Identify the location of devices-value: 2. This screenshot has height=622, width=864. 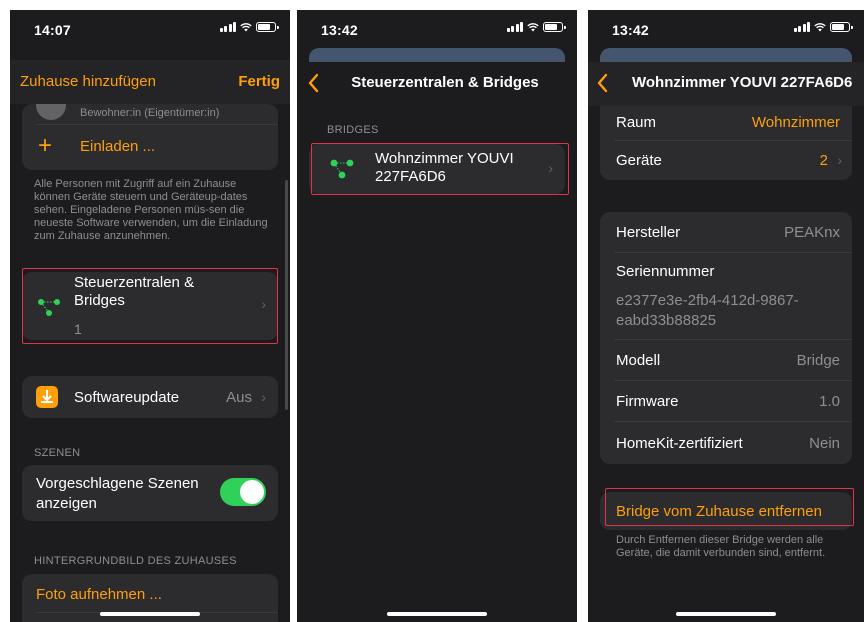
(823, 160).